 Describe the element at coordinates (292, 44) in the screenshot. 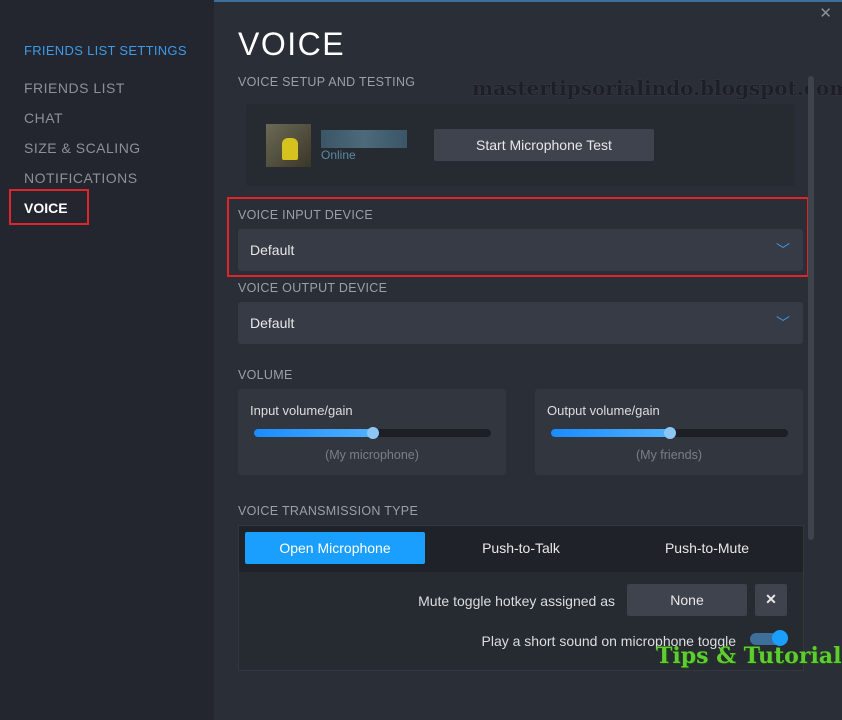

I see `page-title: VOICE` at that location.